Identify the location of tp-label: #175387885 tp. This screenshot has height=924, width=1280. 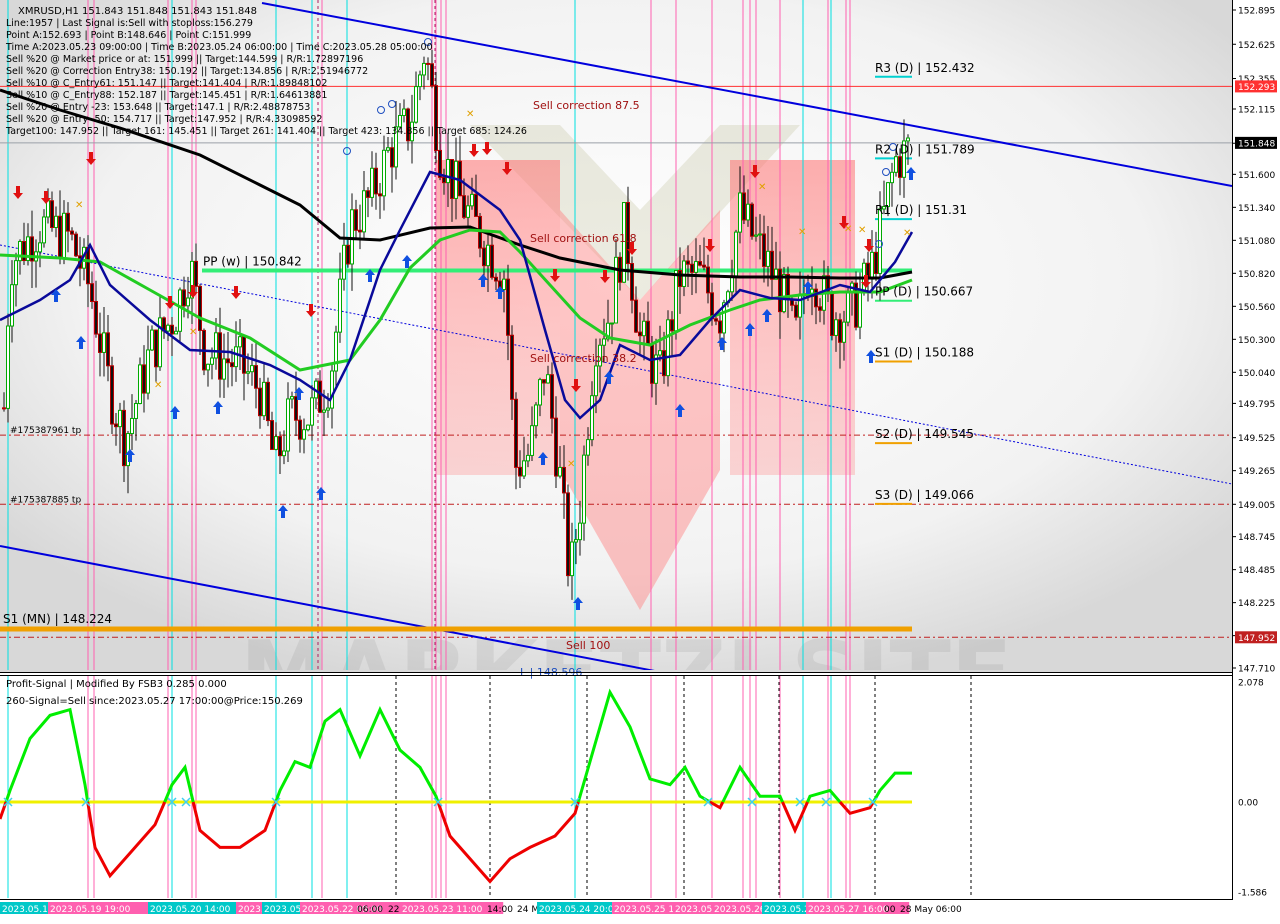
(45, 500).